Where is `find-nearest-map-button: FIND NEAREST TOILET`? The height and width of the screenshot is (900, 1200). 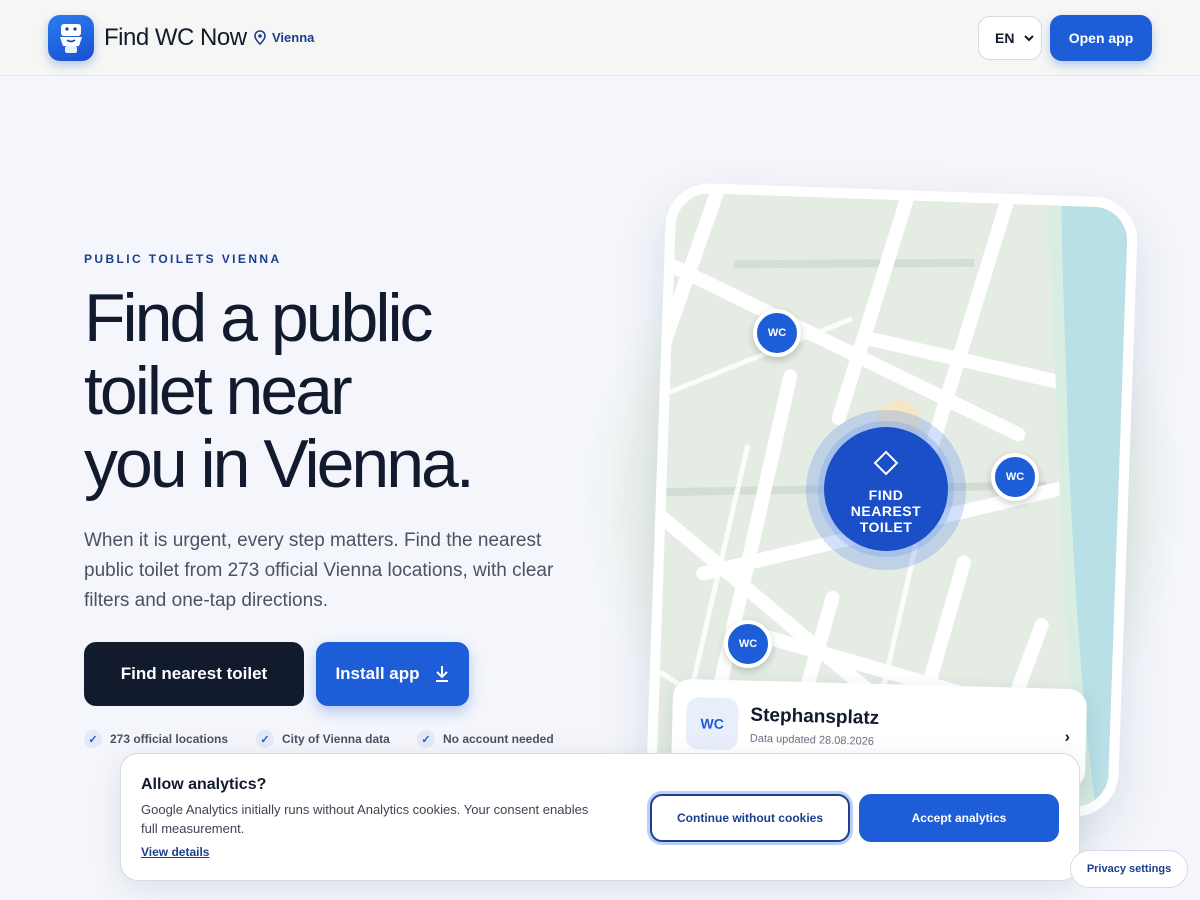 find-nearest-map-button: FIND NEAREST TOILET is located at coordinates (886, 489).